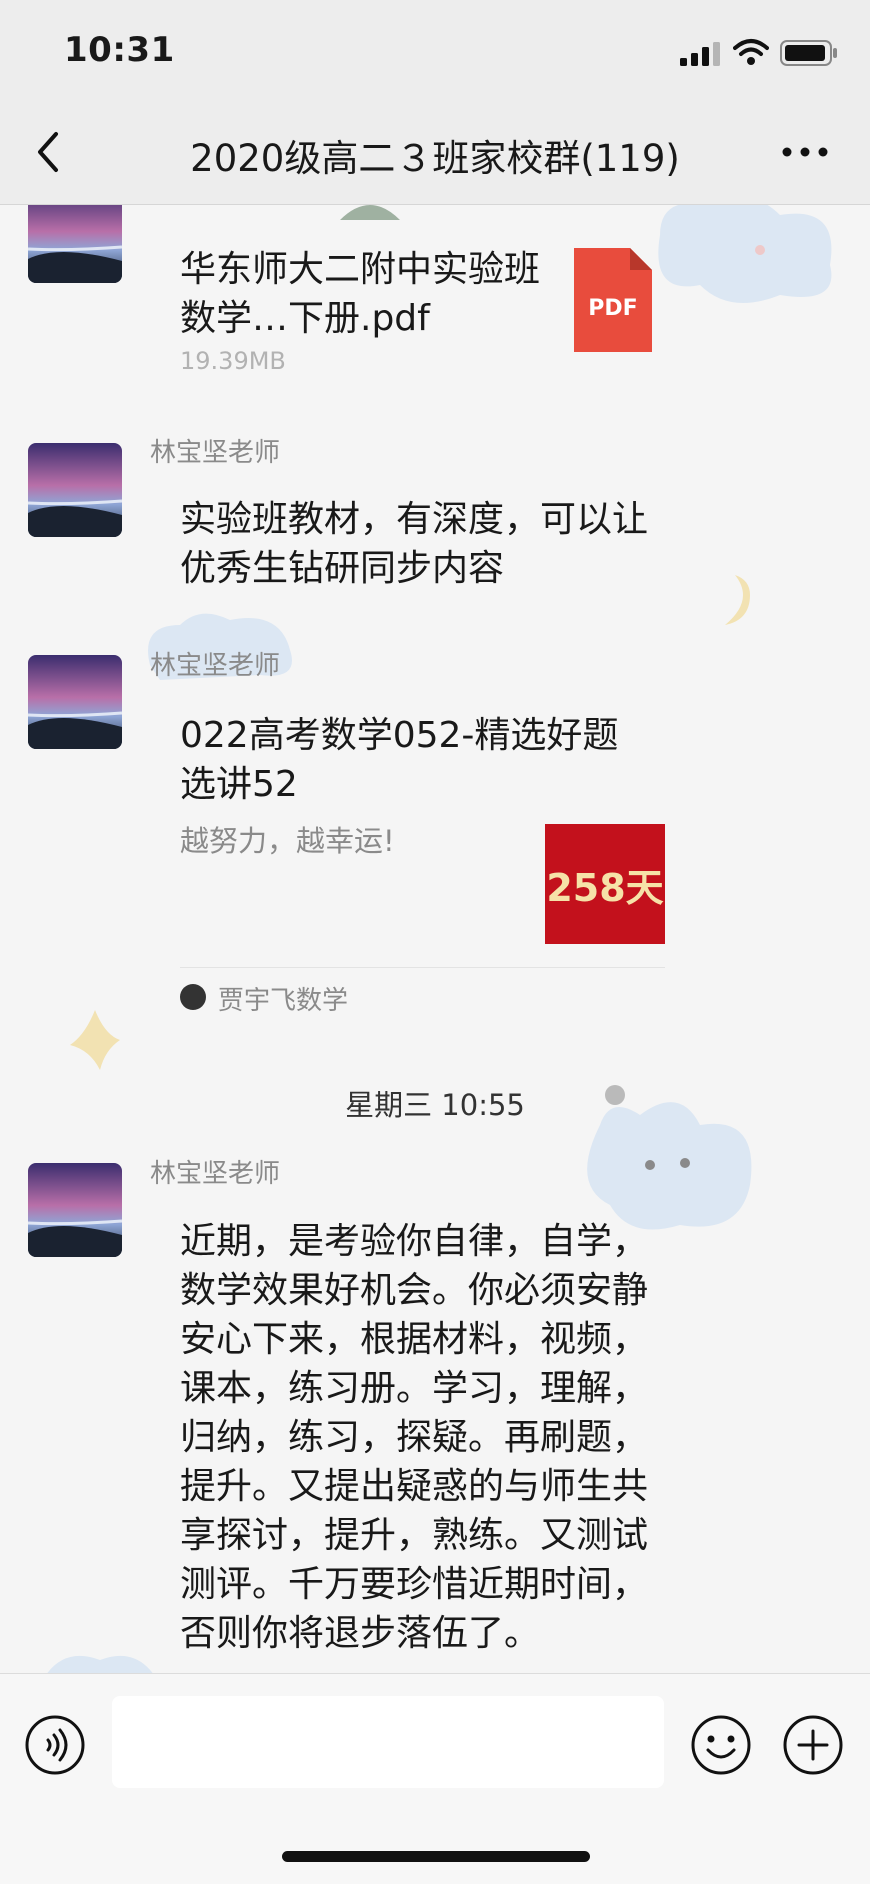  Describe the element at coordinates (805, 152) in the screenshot. I see `more-options-button` at that location.